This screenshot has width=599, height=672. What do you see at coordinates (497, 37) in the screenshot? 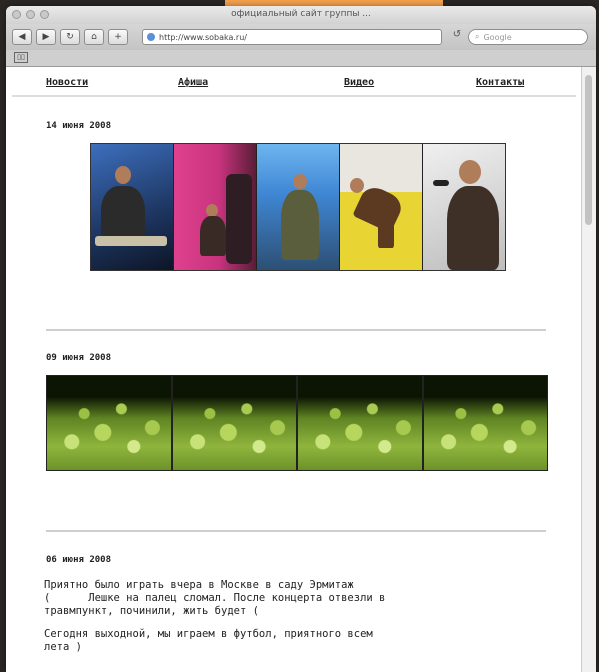
I see `search-placeholder: Google` at bounding box center [497, 37].